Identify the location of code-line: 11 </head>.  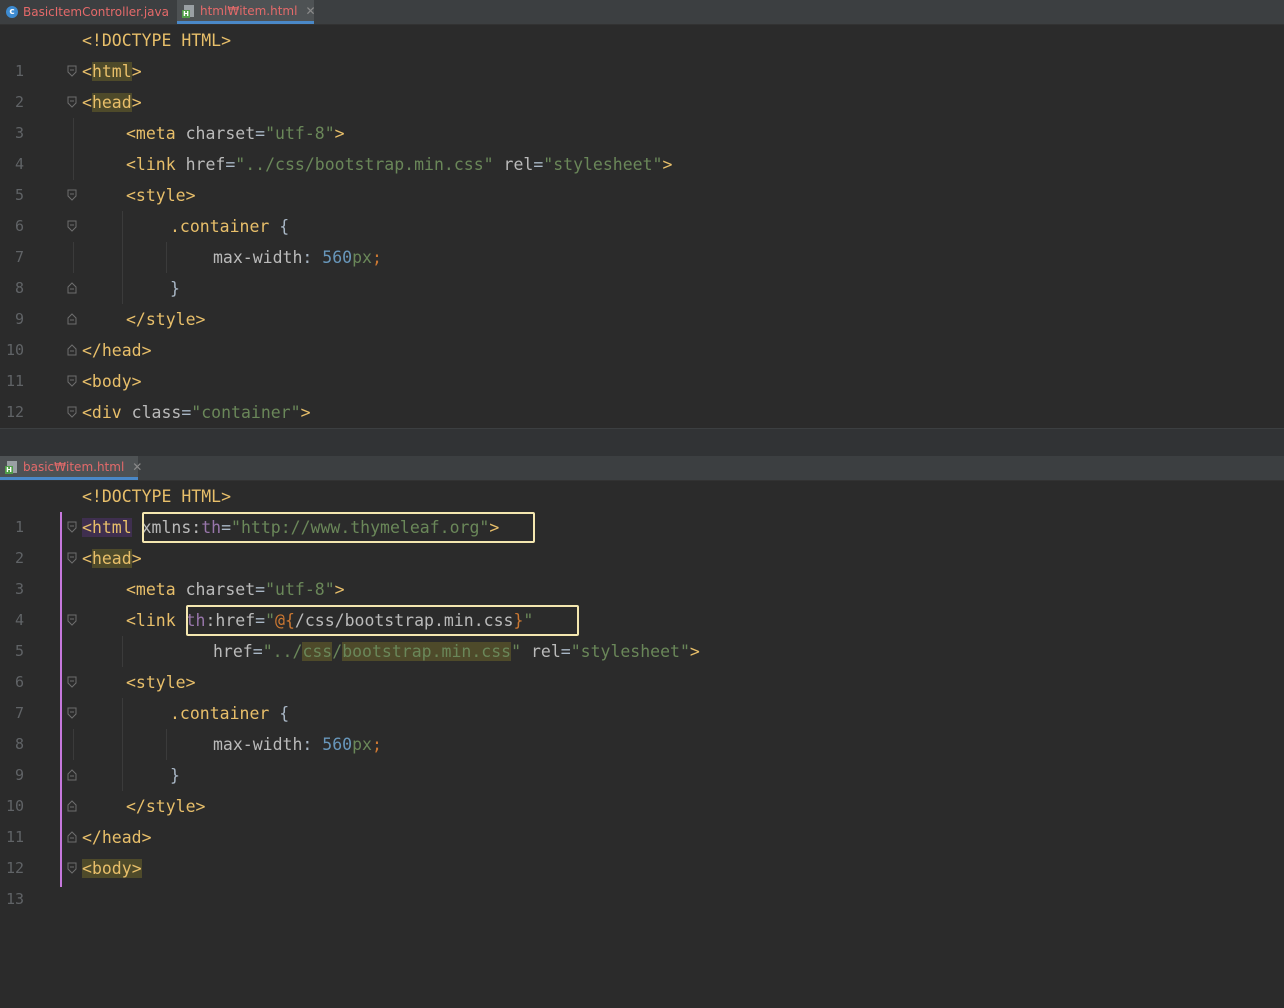
(642, 362).